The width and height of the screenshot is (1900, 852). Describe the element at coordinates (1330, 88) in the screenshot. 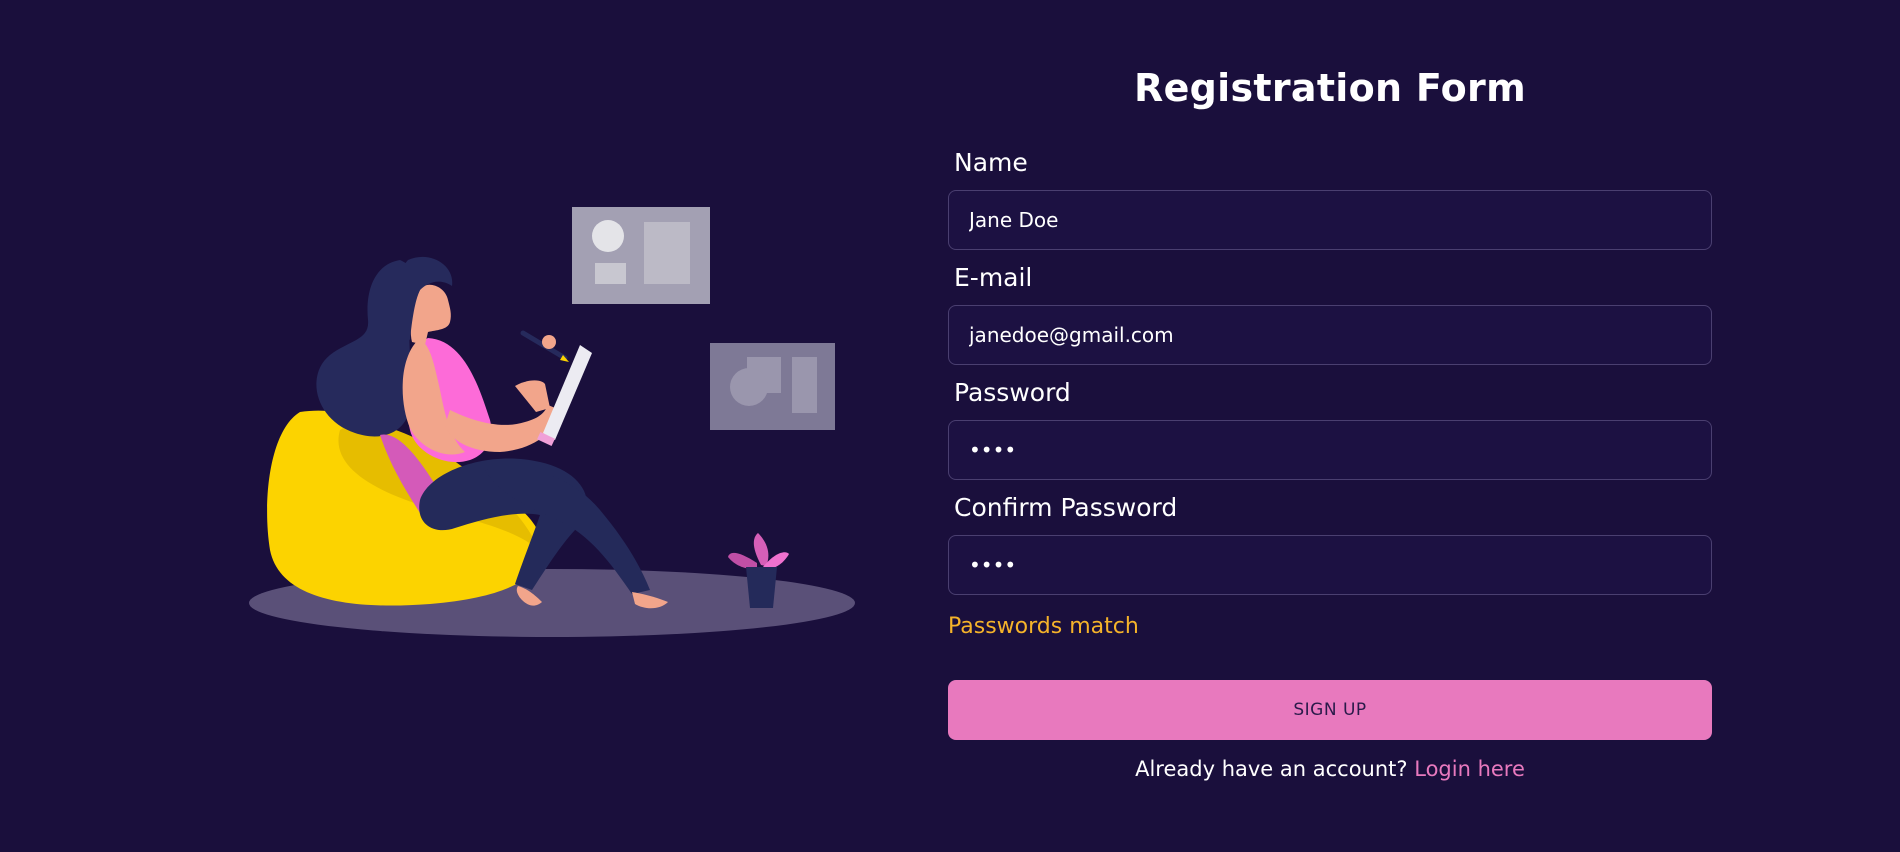

I see `form-title: Registration Form` at that location.